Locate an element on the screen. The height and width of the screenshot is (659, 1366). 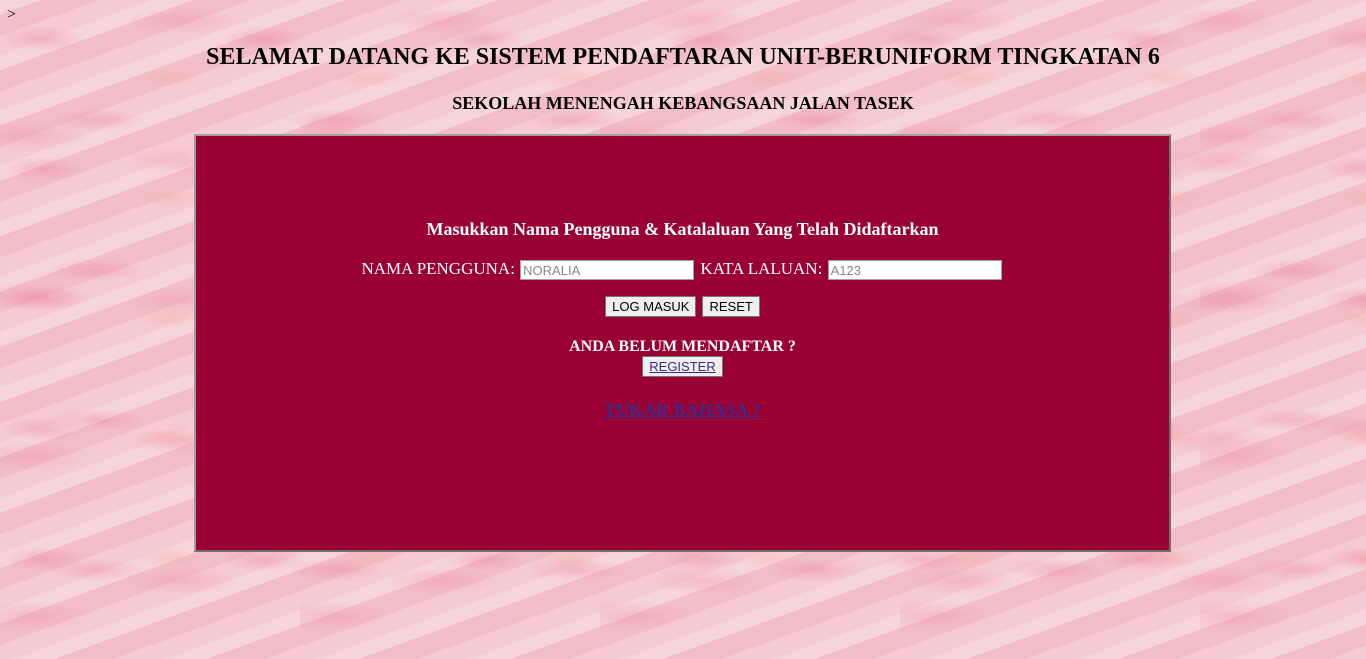
school-name: SEKOLAH MENENGAH KEBANGSAAN JALAN TASEK is located at coordinates (683, 103).